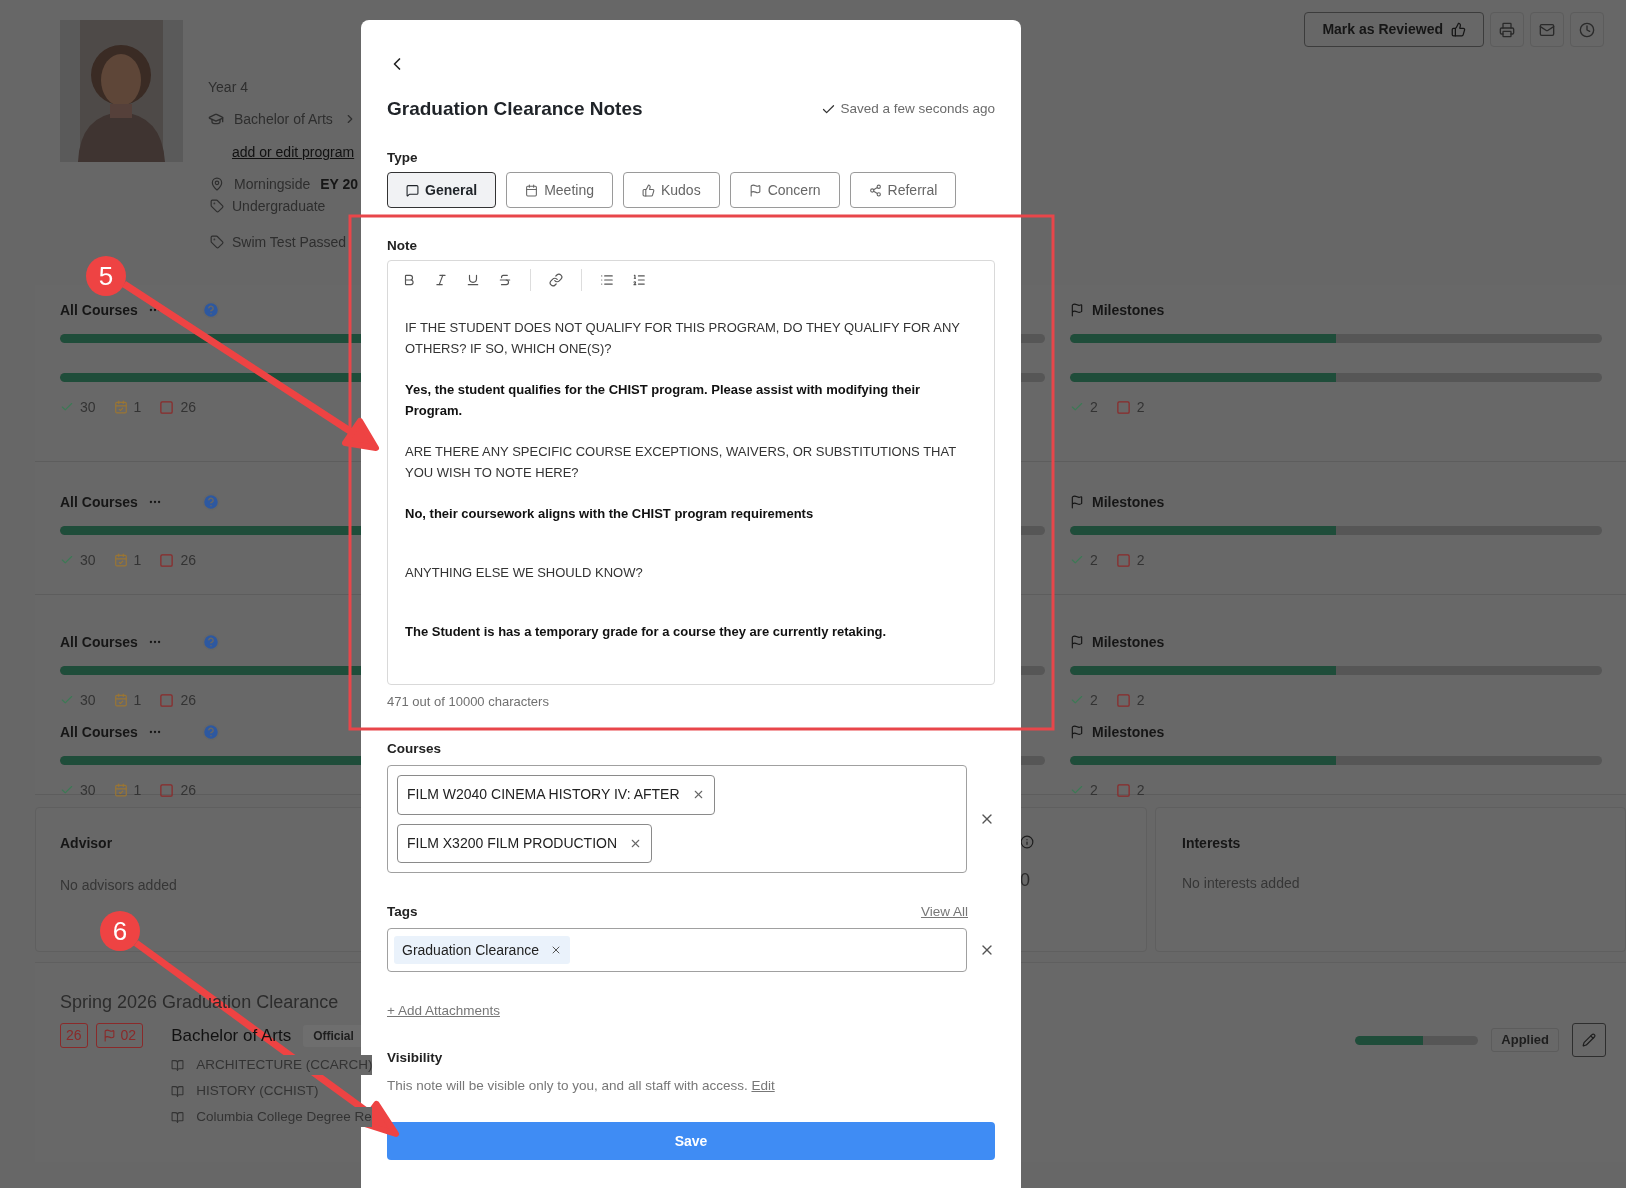 This screenshot has height=1188, width=1626. What do you see at coordinates (1394, 29) in the screenshot?
I see `mark-reviewed-button: Mark as Reviewed` at bounding box center [1394, 29].